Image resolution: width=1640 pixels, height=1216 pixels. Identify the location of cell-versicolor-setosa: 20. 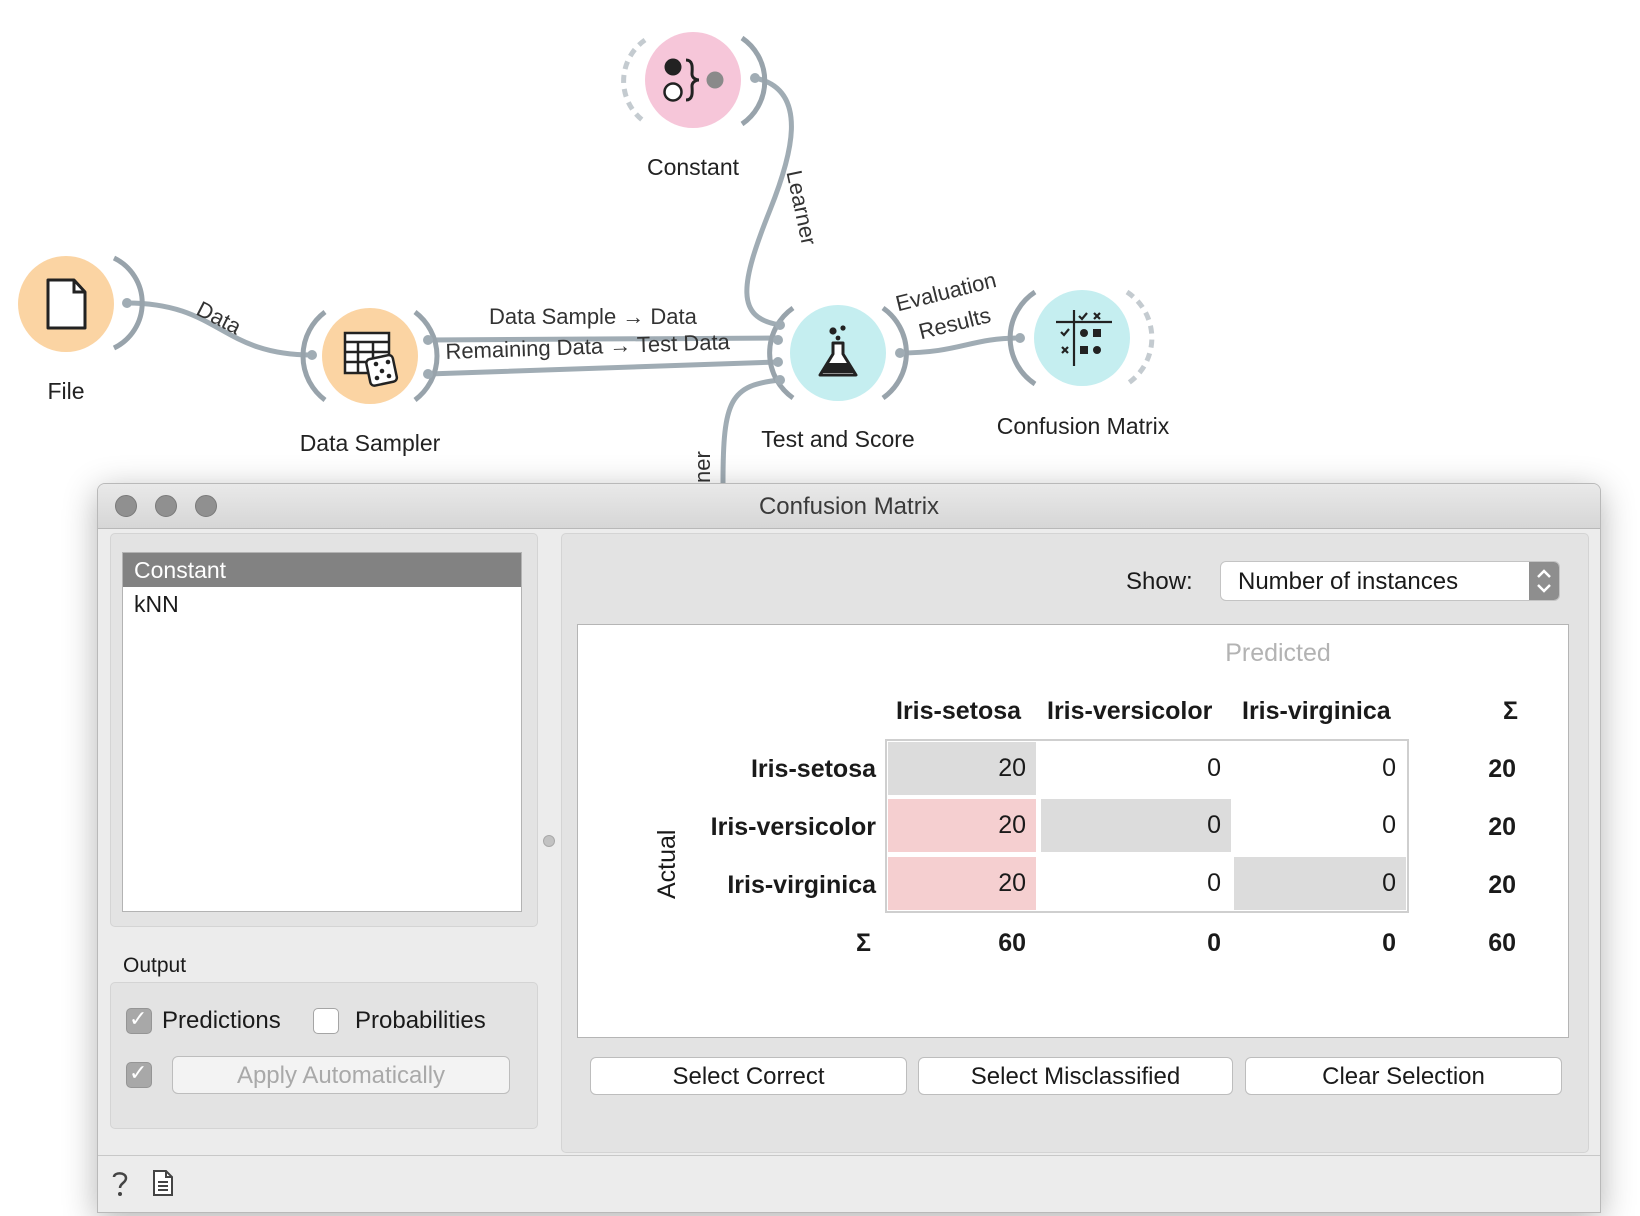
(962, 825).